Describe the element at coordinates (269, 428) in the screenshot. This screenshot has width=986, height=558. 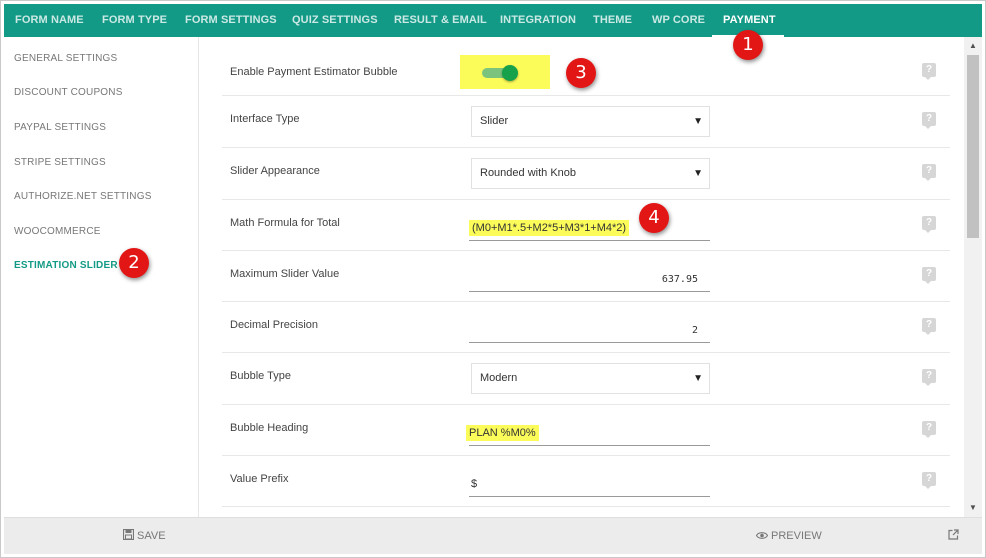
I see `bubble-heading-label: Bubble Heading` at that location.